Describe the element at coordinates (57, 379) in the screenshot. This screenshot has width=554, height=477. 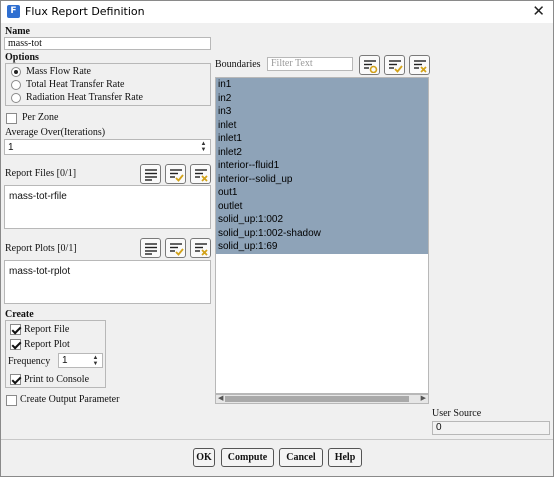
I see `print-to-console-label: Print to Console` at that location.